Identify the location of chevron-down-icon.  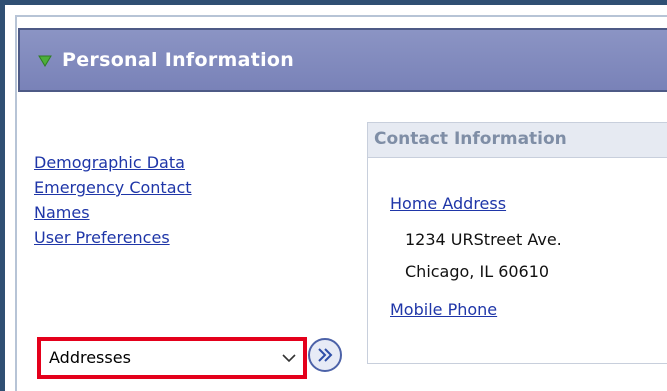
(289, 358).